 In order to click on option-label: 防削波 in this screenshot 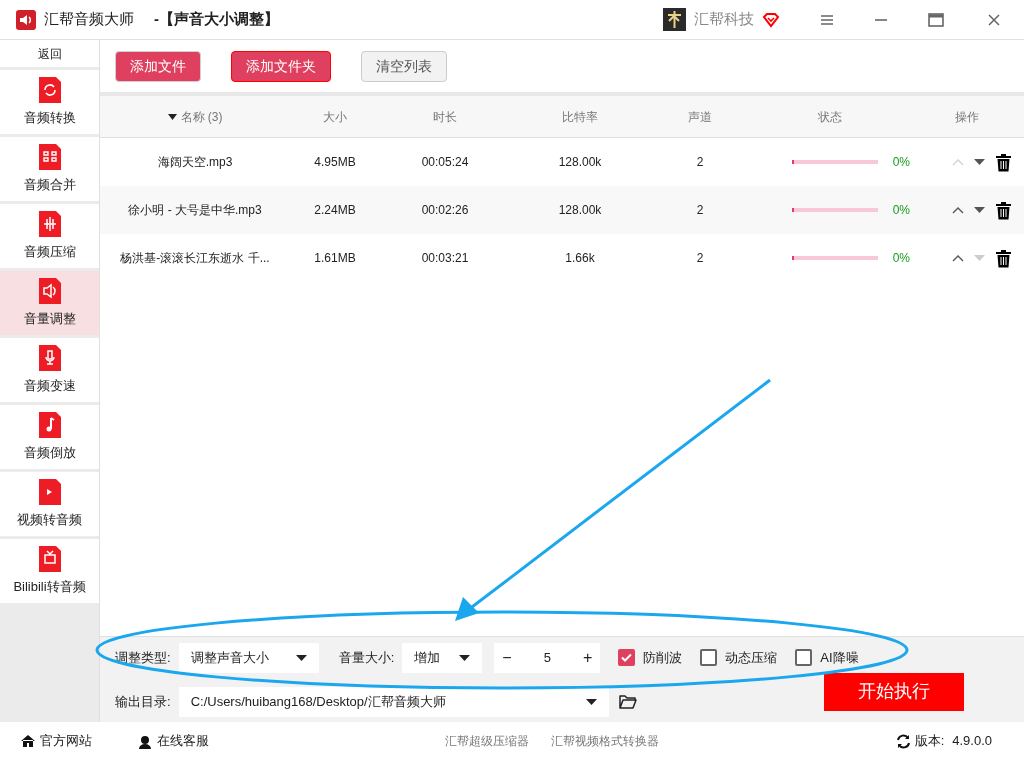, I will do `click(663, 657)`.